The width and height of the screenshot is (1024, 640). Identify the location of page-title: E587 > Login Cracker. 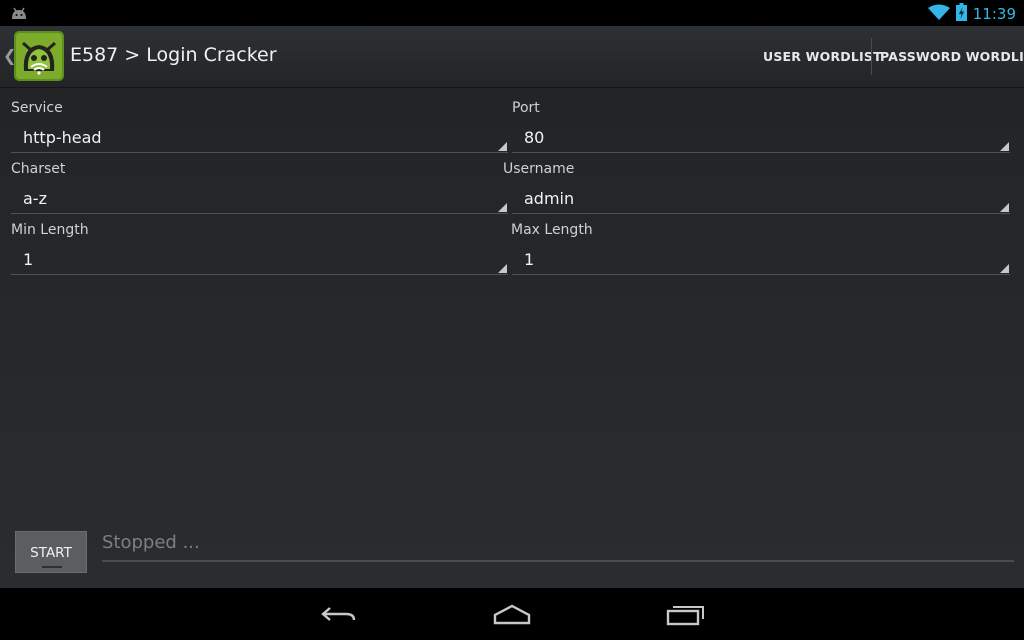
(173, 55).